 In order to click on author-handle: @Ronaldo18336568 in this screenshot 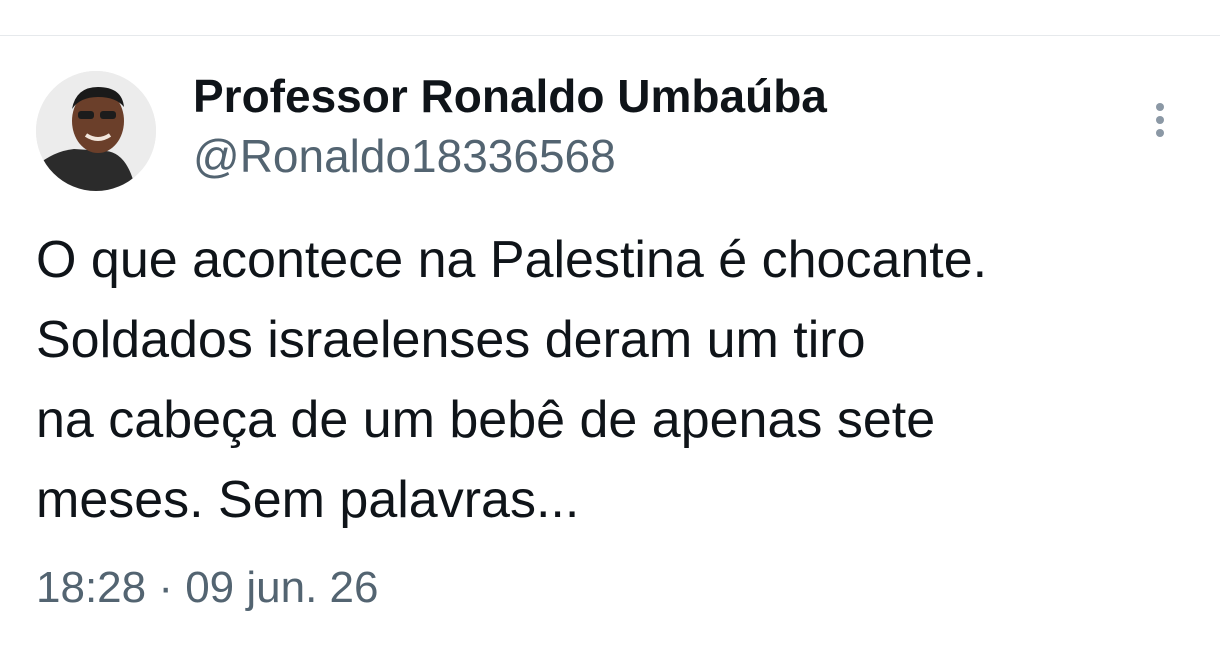, I will do `click(510, 156)`.